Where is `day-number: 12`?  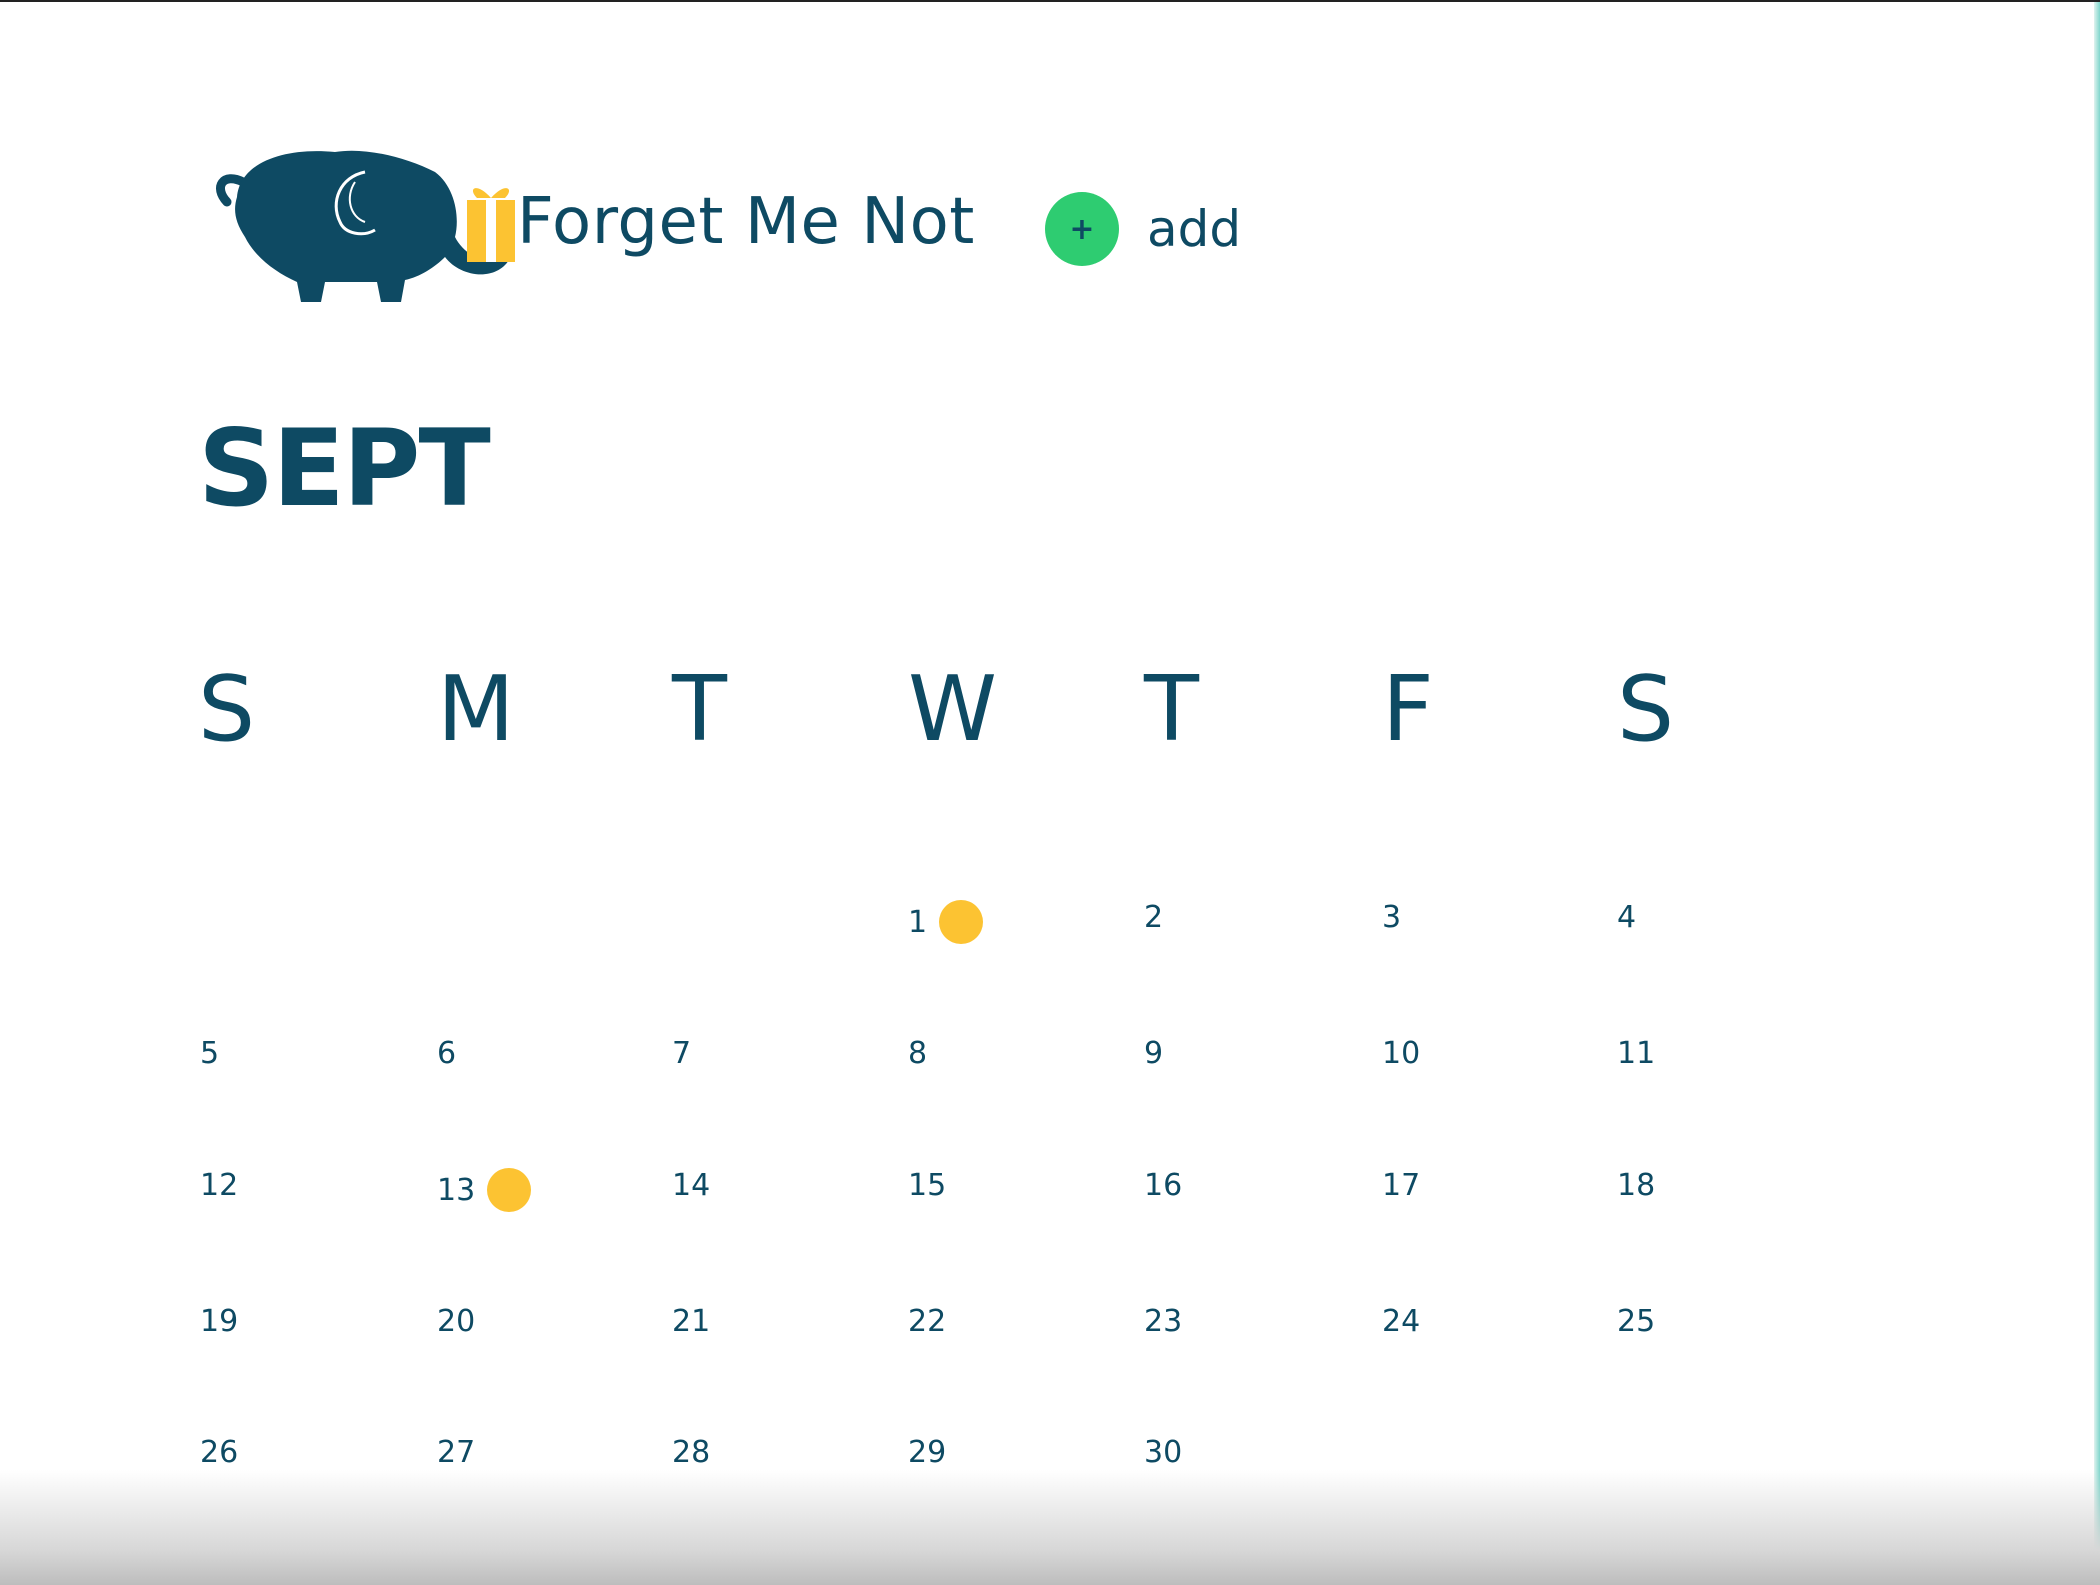
day-number: 12 is located at coordinates (219, 1185).